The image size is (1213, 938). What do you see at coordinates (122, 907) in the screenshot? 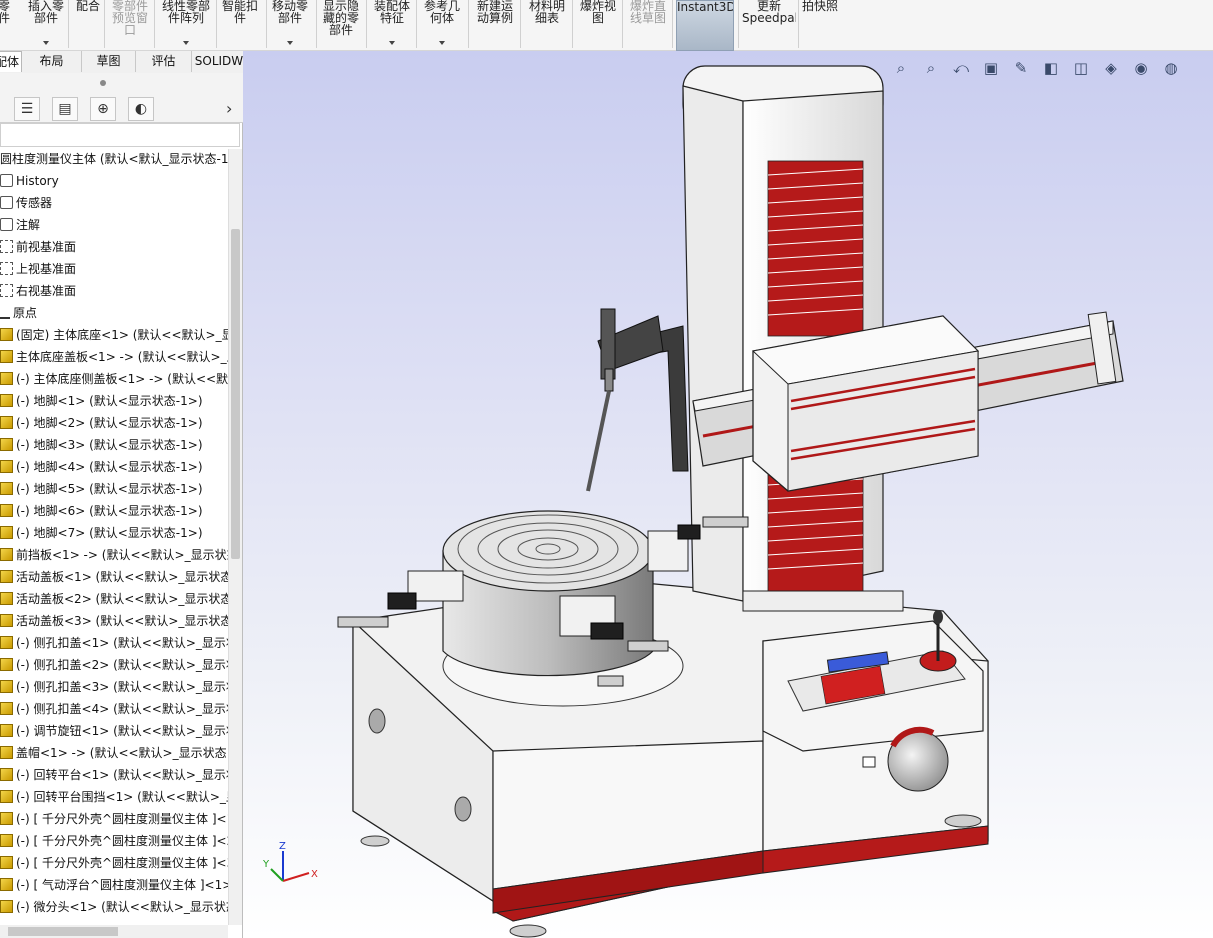
I see `tree-item-label: (-) 微分头<1> (默认<<默认>_显示状态` at bounding box center [122, 907].